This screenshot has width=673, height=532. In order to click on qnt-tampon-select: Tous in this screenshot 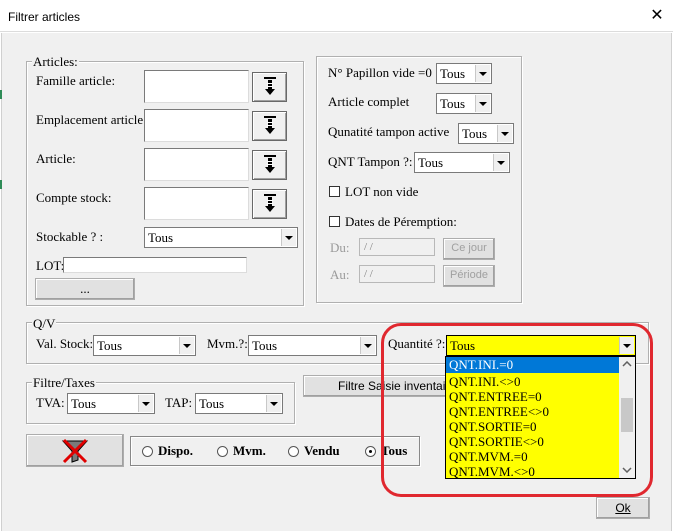, I will do `click(462, 162)`.